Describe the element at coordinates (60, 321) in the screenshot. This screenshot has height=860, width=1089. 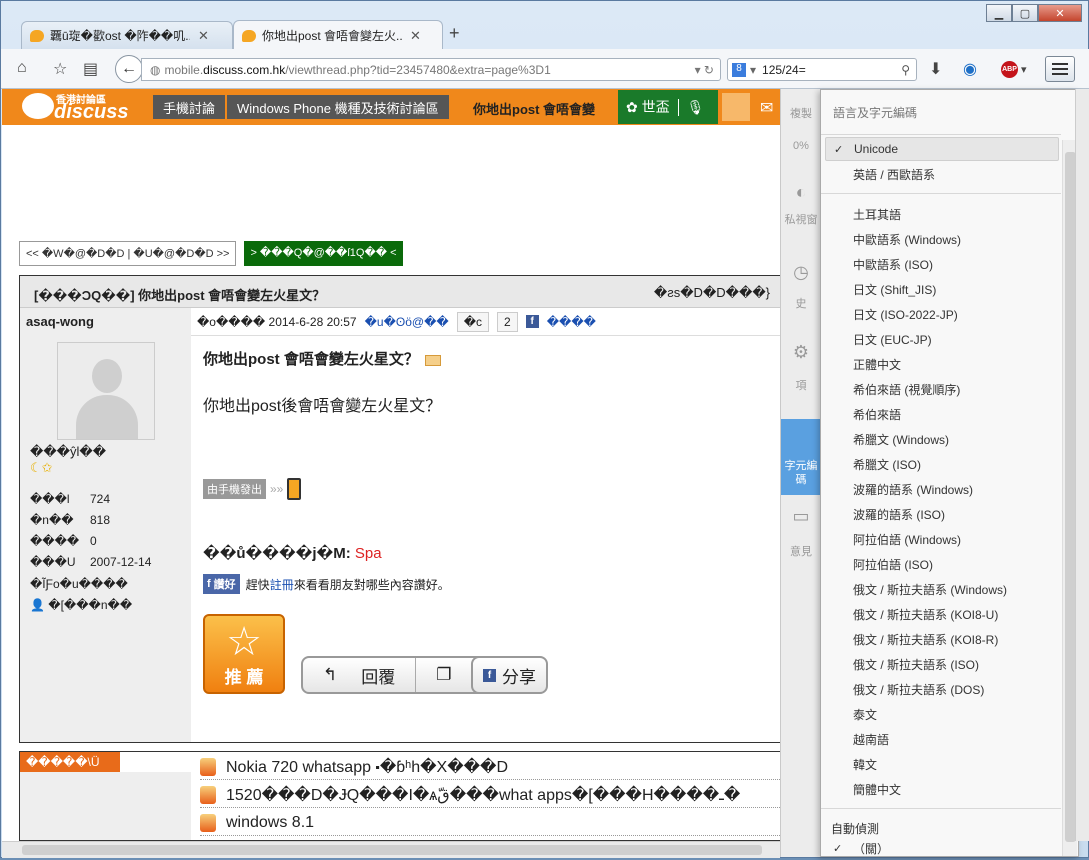
I see `author-name: asaq-wong` at that location.